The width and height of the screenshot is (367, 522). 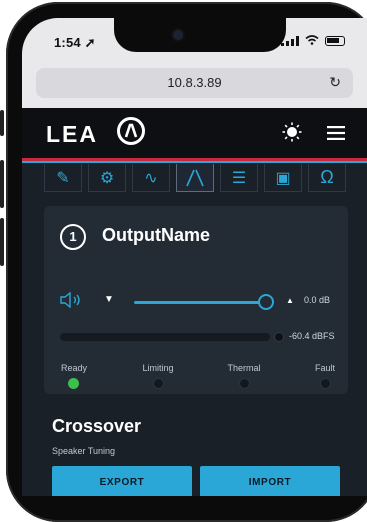 I want to click on browser-toolbar: 10.8.3.89 ↻, so click(x=194, y=86).